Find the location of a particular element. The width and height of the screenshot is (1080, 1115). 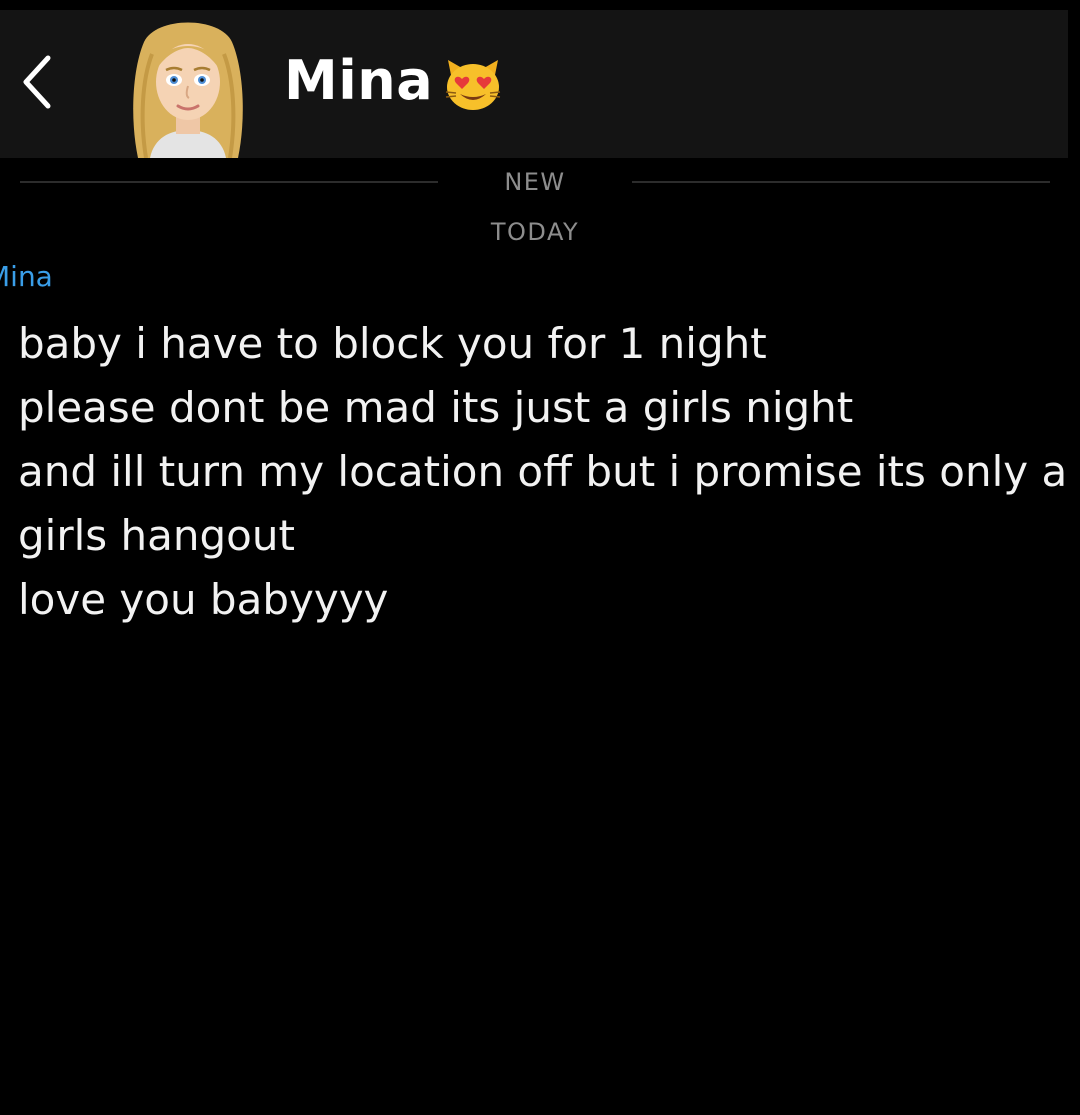

bitmoji-avatar-icon is located at coordinates (188, 90).